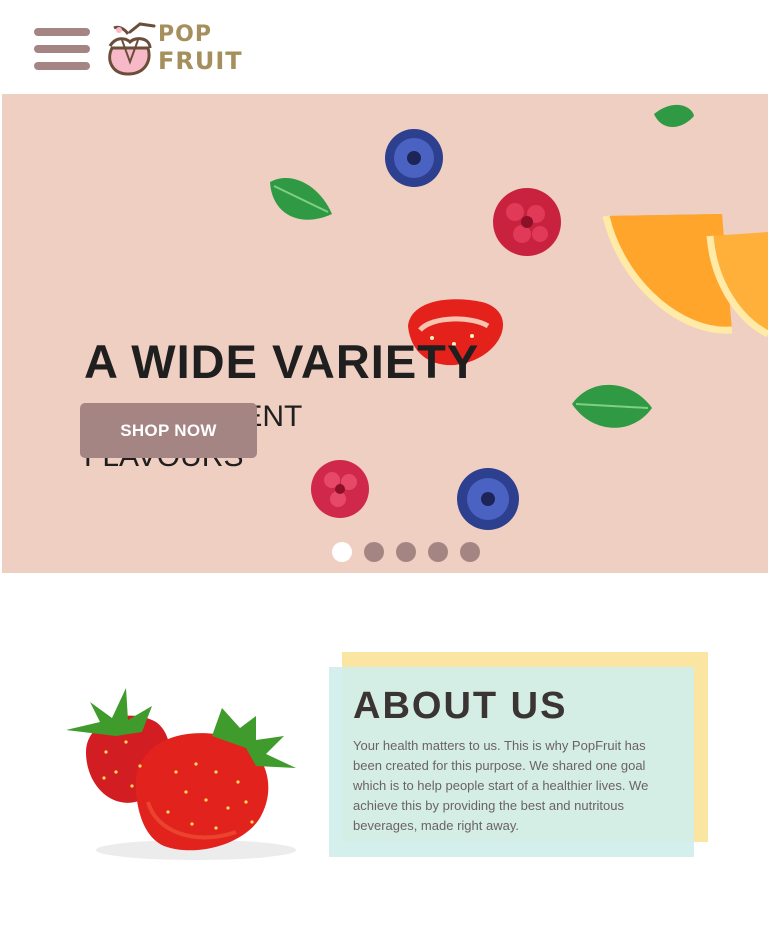 Image resolution: width=768 pixels, height=929 pixels. Describe the element at coordinates (384, 47) in the screenshot. I see `site-header: POP FRUIT` at that location.